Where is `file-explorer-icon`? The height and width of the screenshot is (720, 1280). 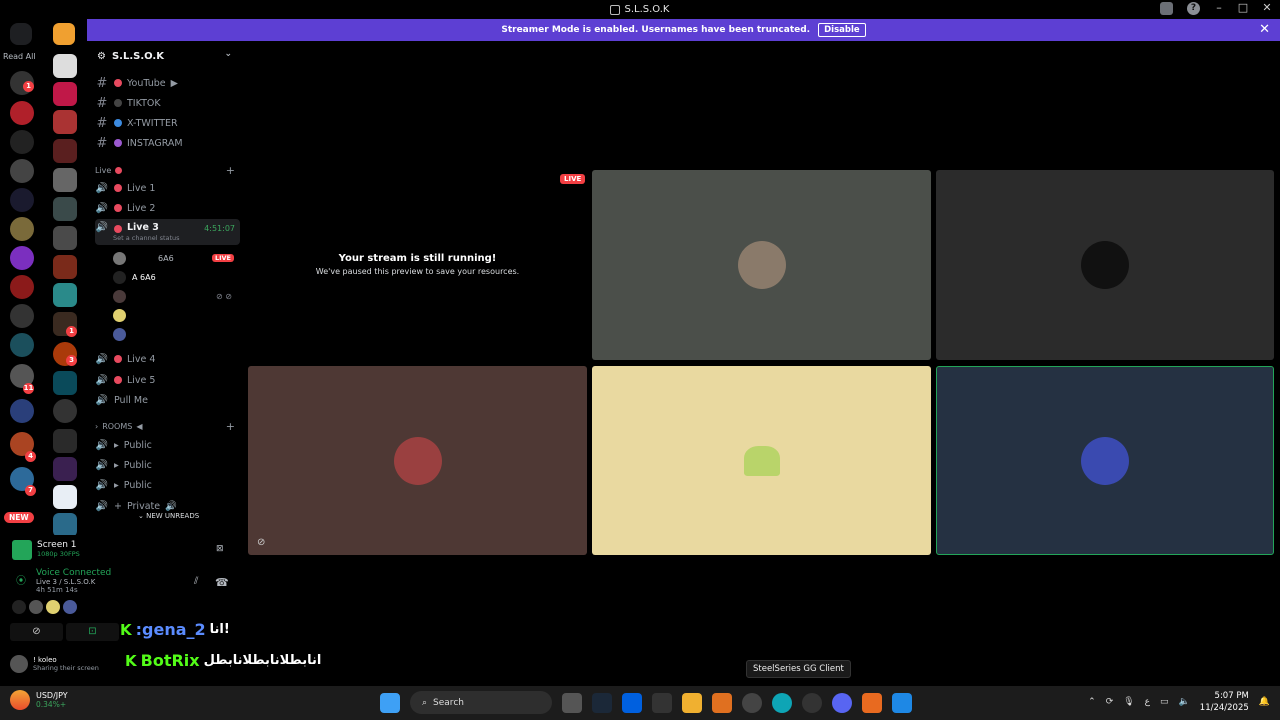 file-explorer-icon is located at coordinates (692, 702).